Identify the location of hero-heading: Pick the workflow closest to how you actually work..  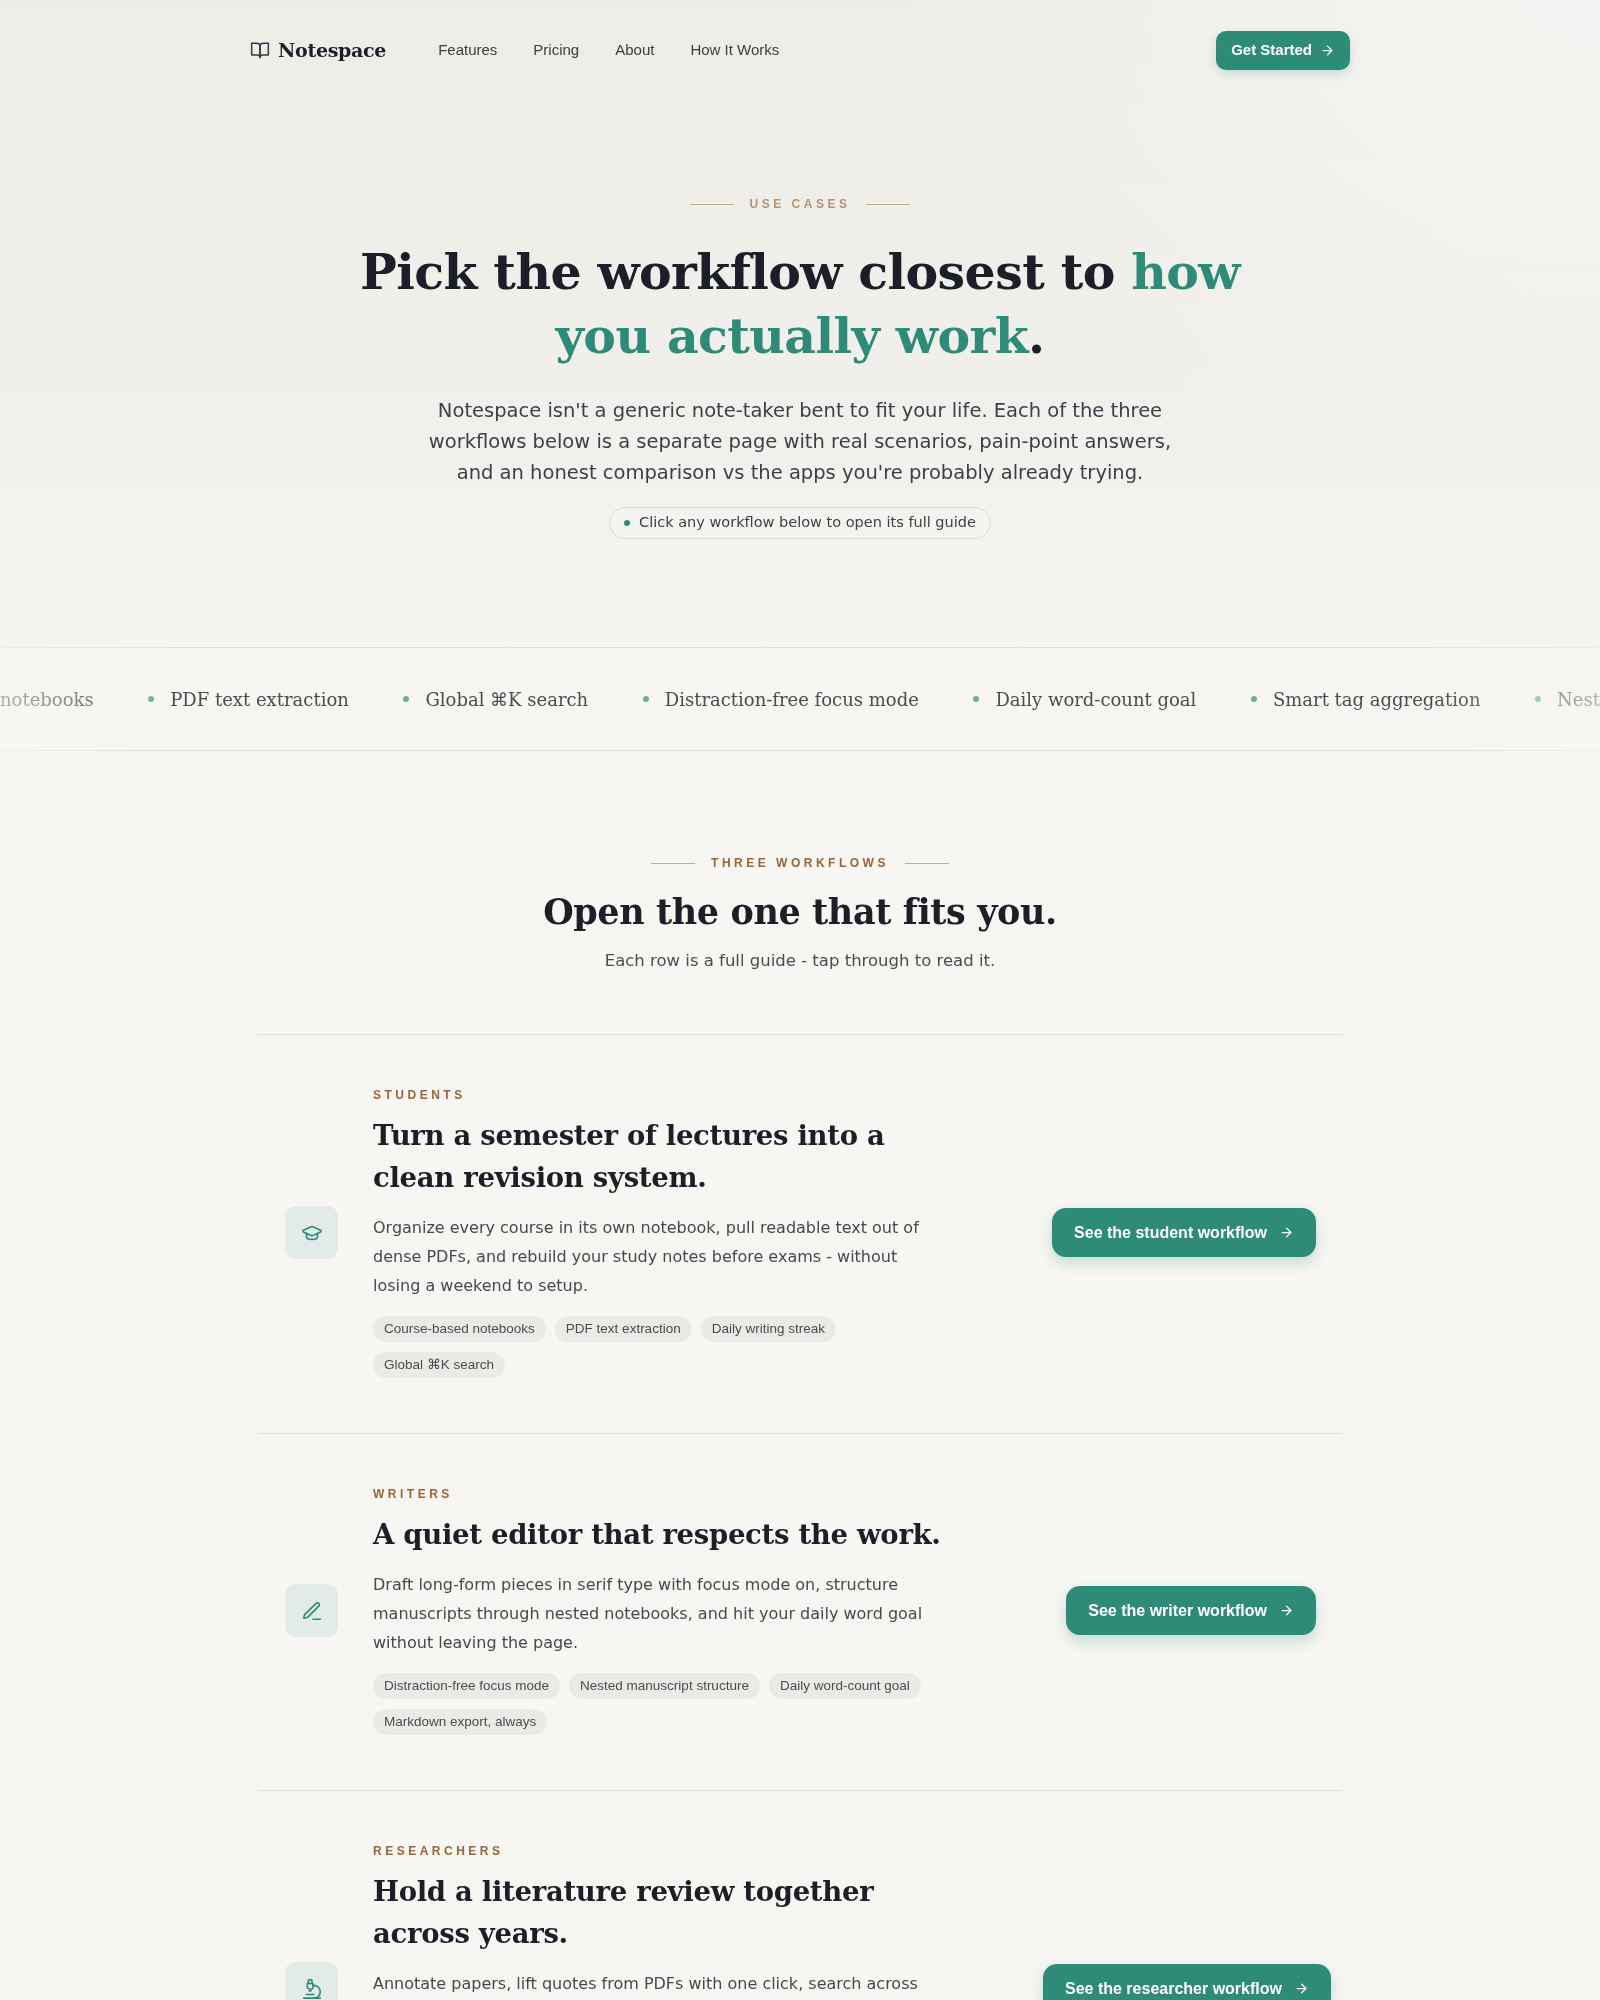
(801, 304).